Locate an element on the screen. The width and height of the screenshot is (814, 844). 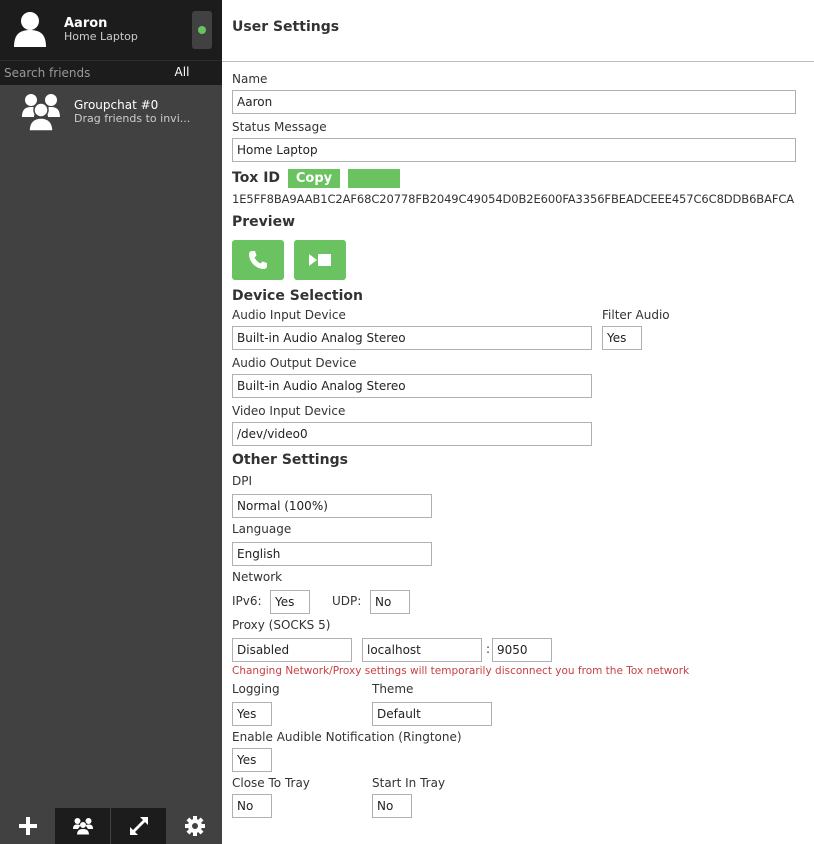
close-to-tray-select: No is located at coordinates (252, 806).